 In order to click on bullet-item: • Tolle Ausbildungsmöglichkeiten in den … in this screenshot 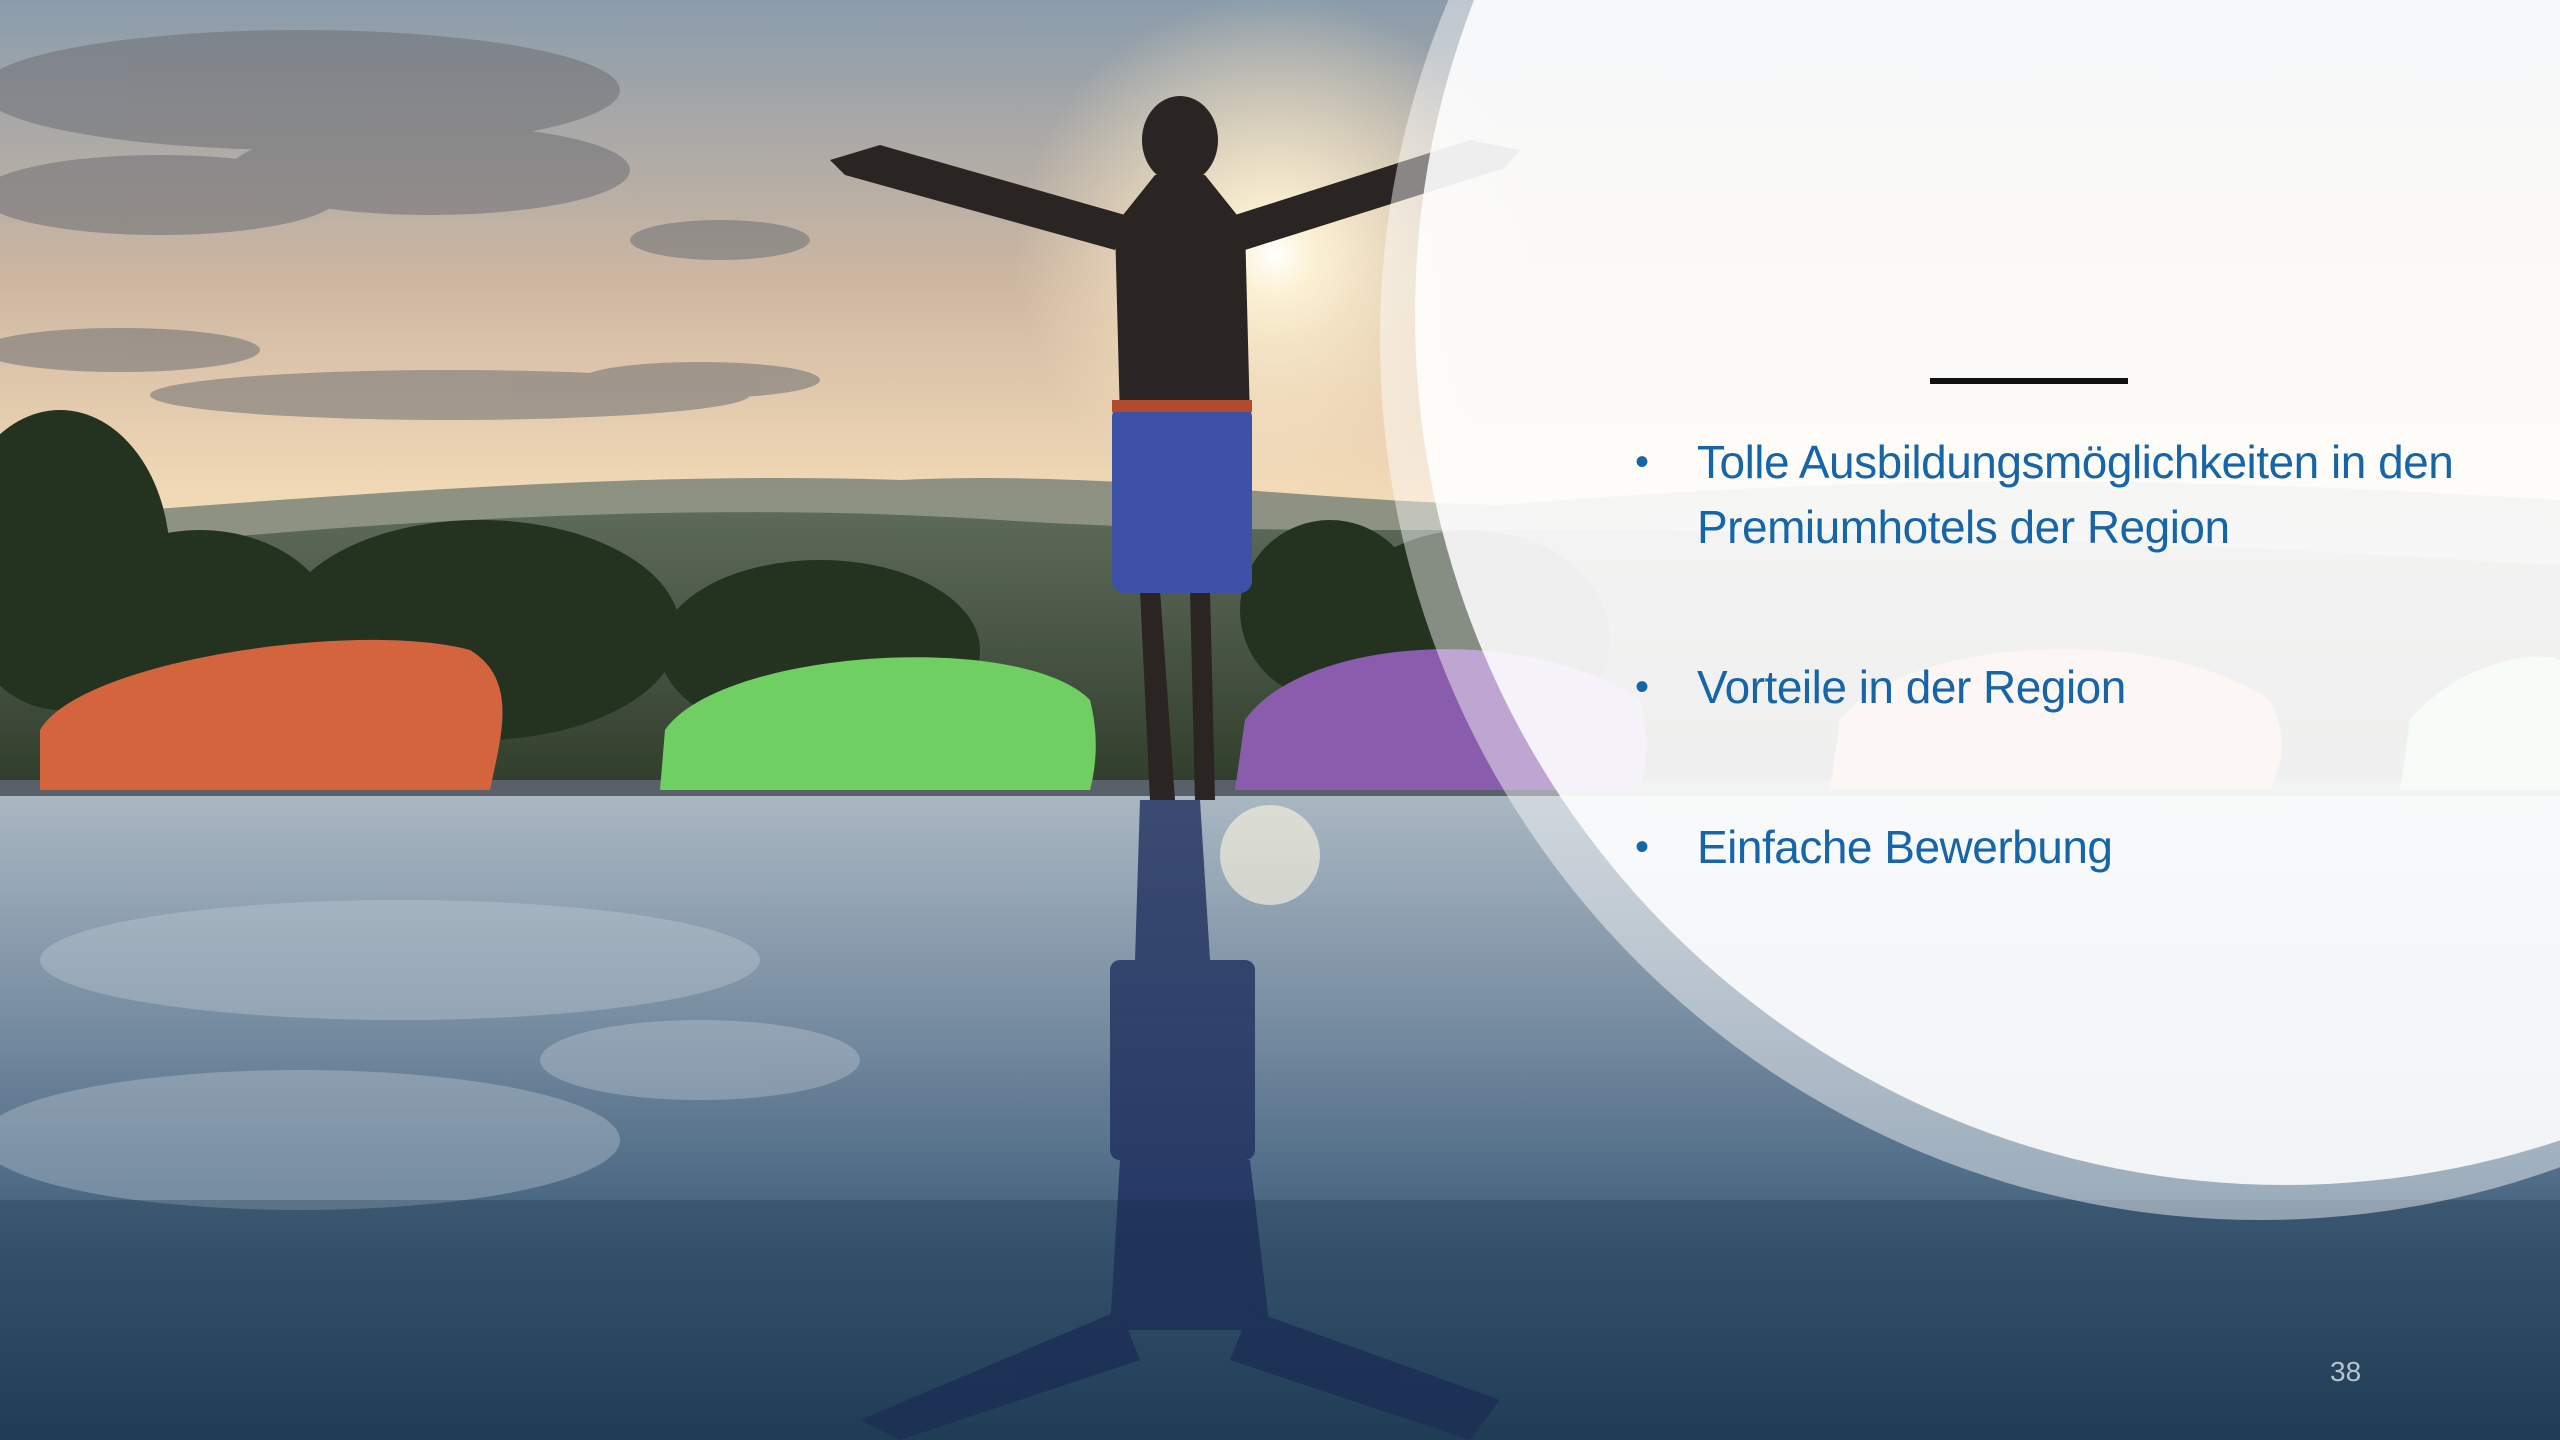, I will do `click(2075, 495)`.